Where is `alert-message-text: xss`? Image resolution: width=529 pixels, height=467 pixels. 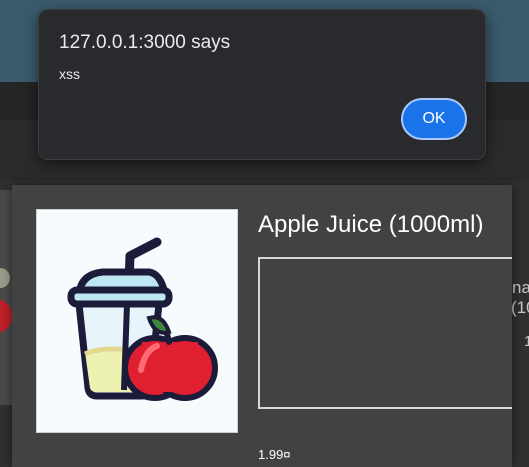 alert-message-text: xss is located at coordinates (69, 74).